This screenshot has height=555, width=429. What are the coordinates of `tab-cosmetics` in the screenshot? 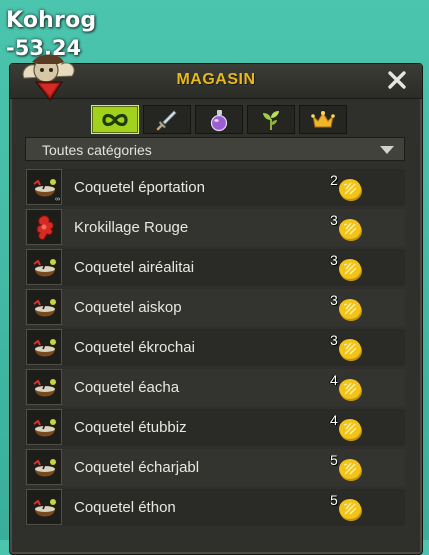 It's located at (323, 119).